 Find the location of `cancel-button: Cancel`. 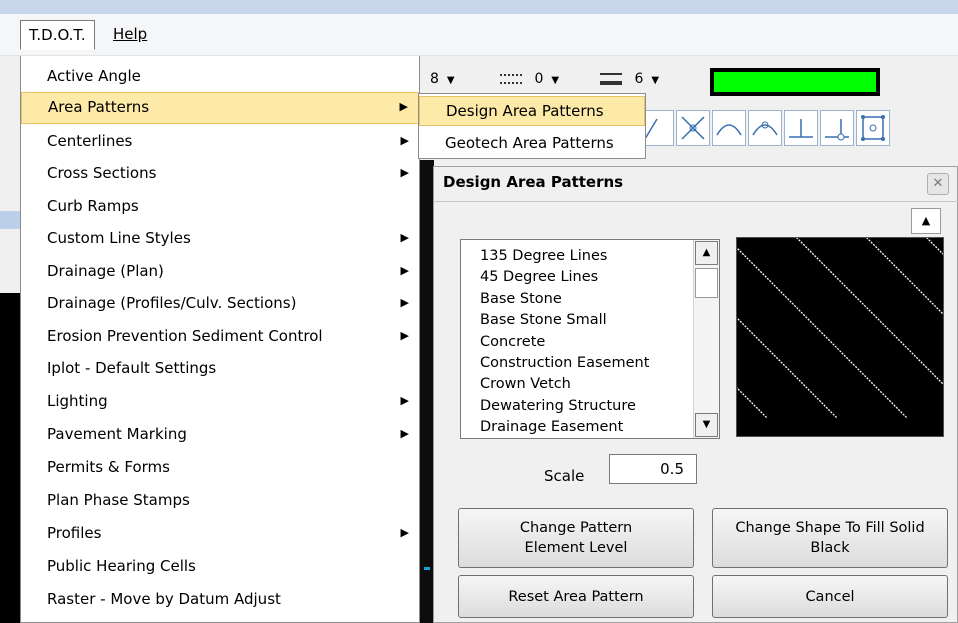

cancel-button: Cancel is located at coordinates (830, 596).